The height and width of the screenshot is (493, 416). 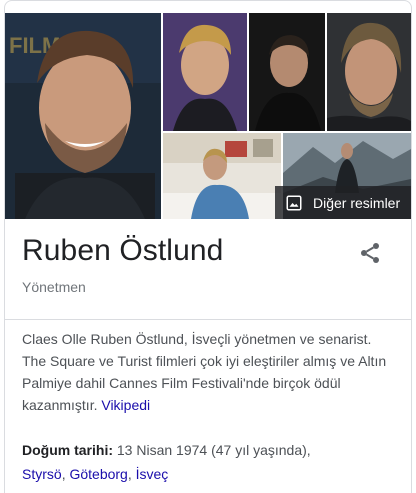 I want to click on share-icon, so click(x=370, y=253).